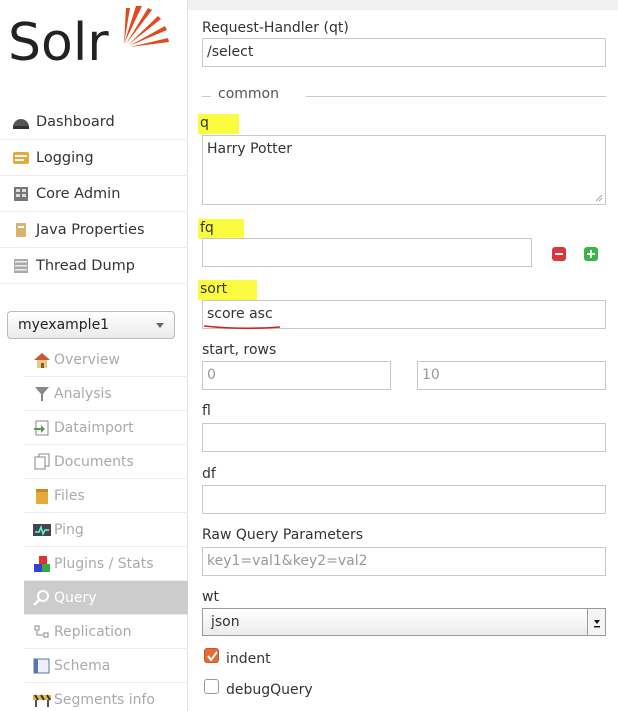  Describe the element at coordinates (42, 598) in the screenshot. I see `search-icon` at that location.